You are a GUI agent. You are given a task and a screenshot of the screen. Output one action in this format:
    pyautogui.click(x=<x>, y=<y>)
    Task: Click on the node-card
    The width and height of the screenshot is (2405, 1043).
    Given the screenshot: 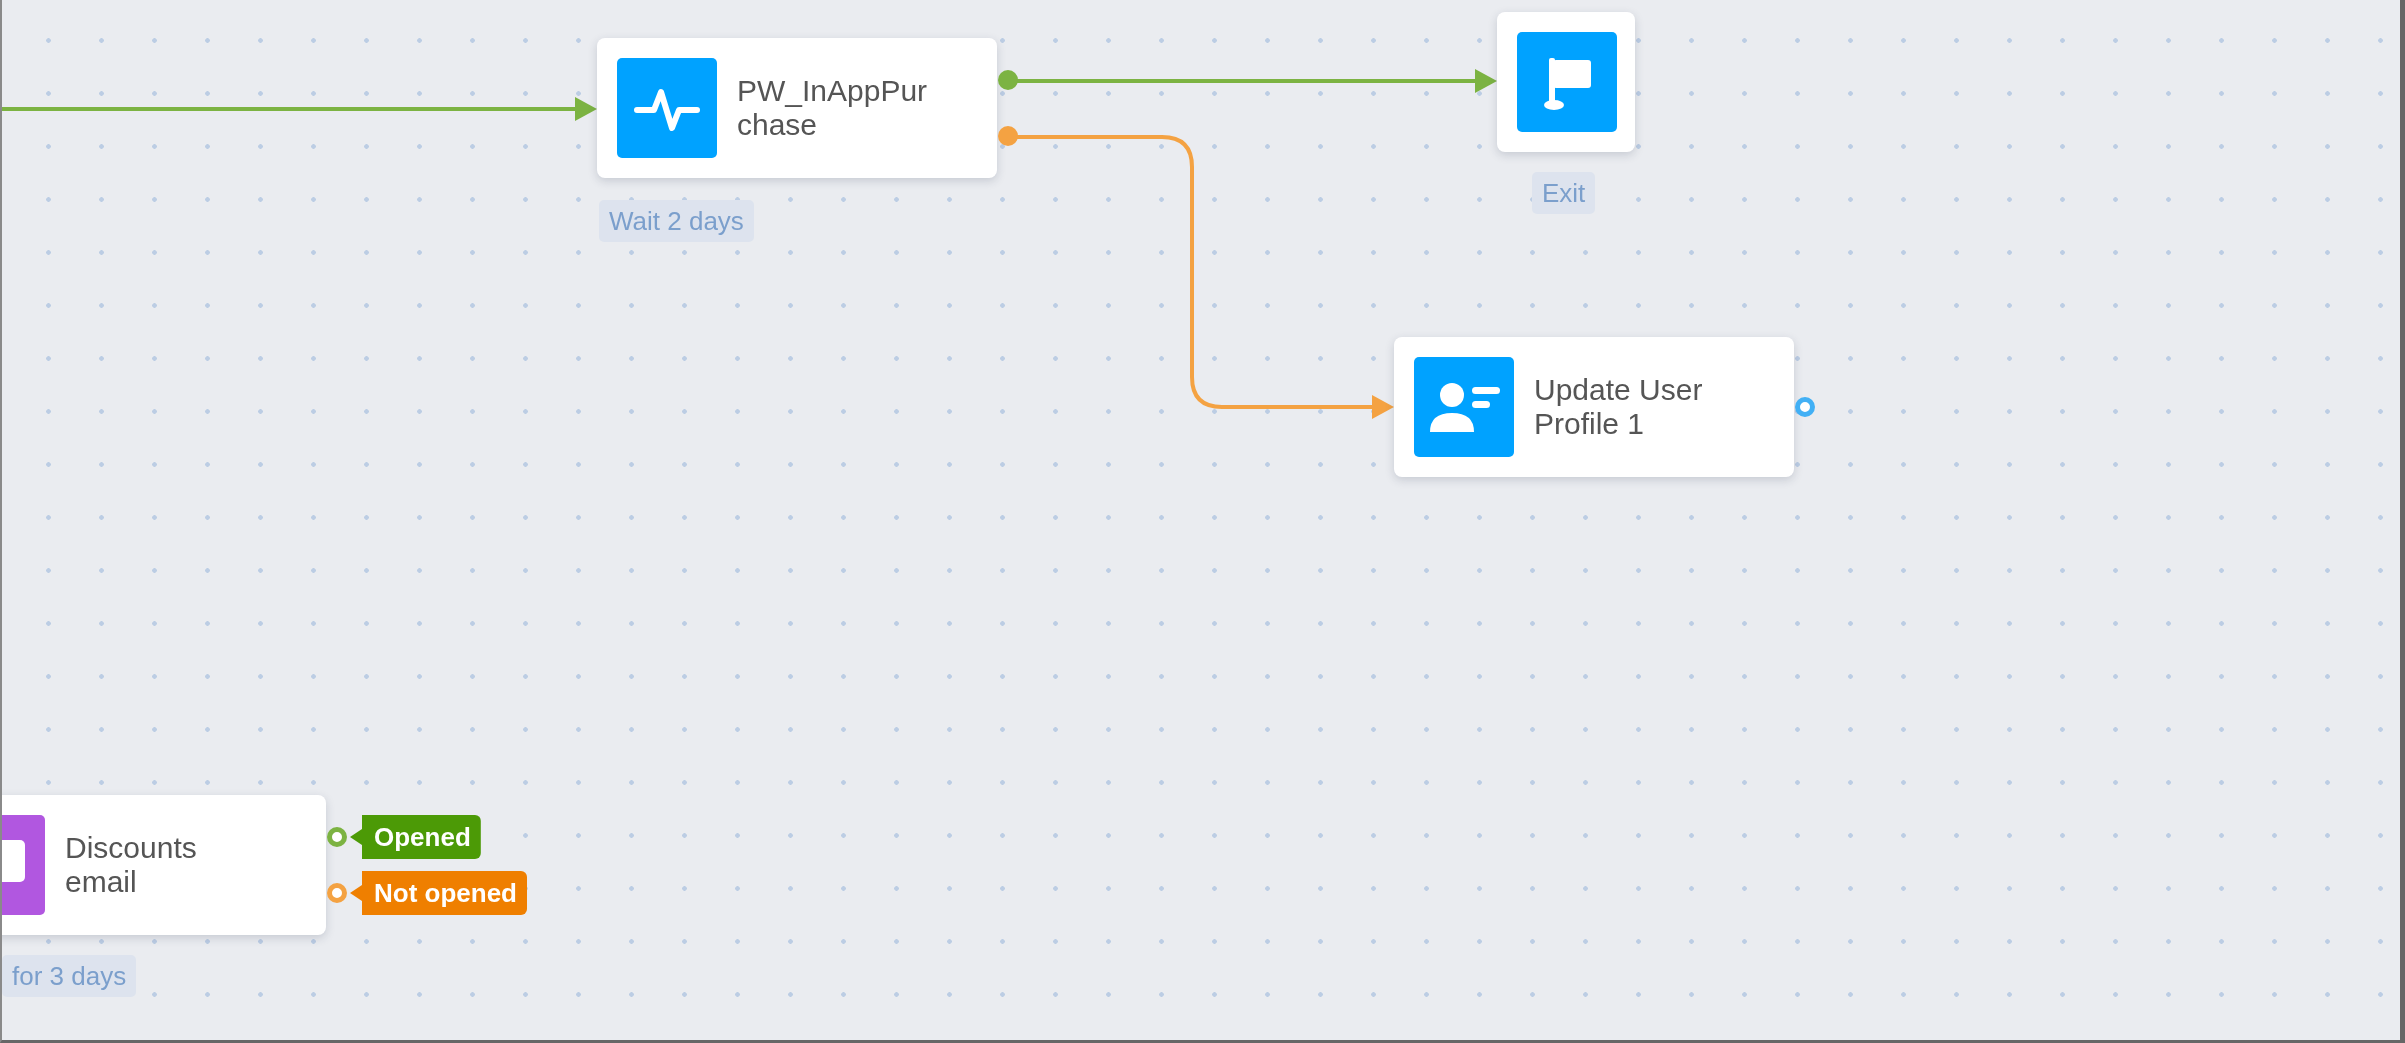 What is the action you would take?
    pyautogui.click(x=1566, y=82)
    